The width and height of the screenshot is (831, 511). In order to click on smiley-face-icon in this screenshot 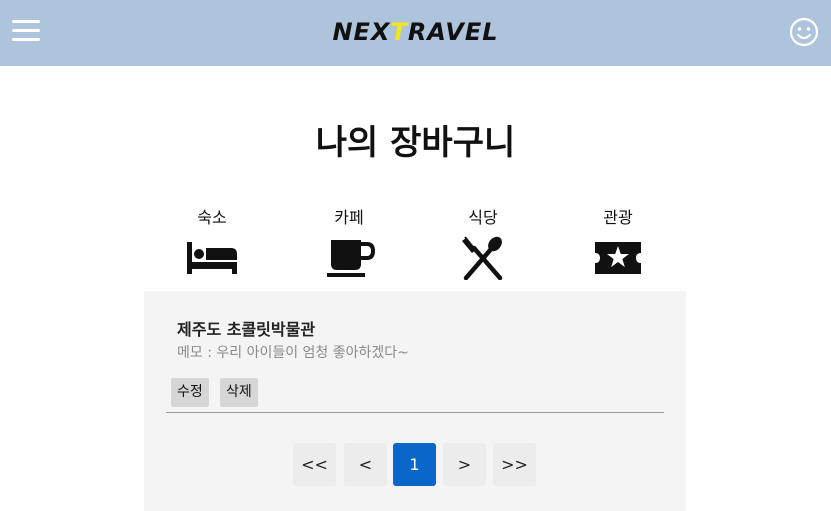, I will do `click(804, 32)`.